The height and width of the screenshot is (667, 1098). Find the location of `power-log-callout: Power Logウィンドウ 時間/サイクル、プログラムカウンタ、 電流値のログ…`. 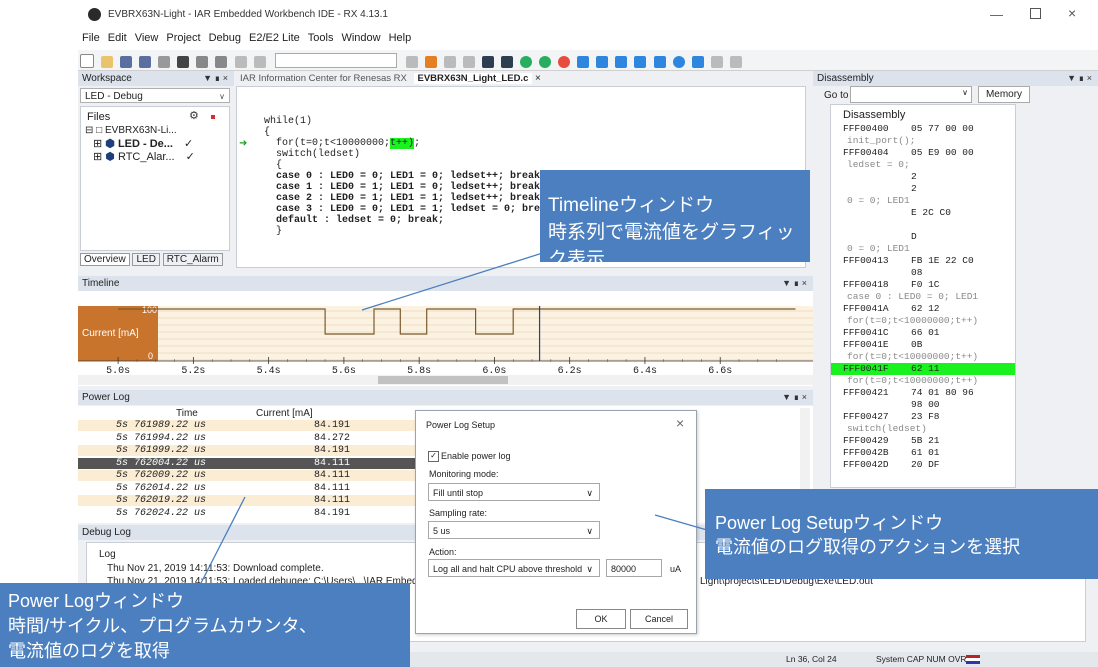

power-log-callout: Power Logウィンドウ 時間/サイクル、プログラムカウンタ、 電流値のログ… is located at coordinates (205, 625).